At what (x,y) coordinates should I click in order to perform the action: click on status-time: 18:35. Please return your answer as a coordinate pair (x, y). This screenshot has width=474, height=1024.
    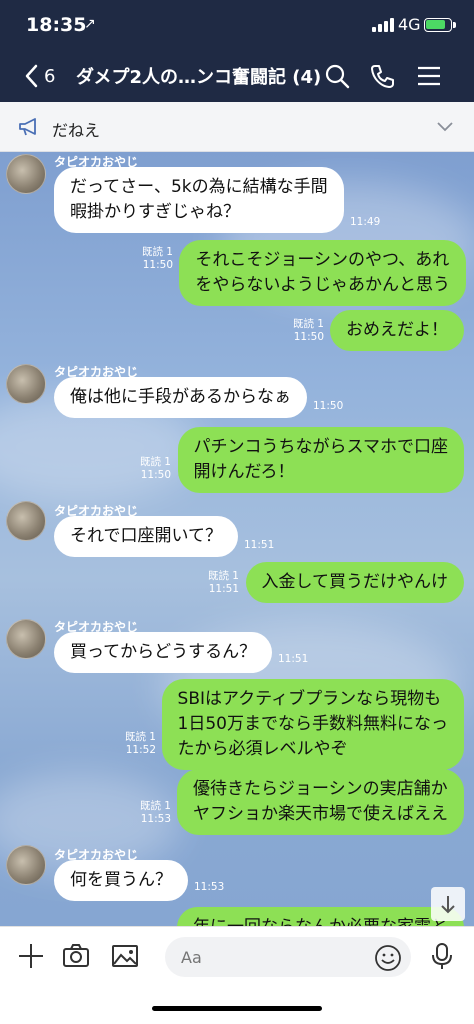
    Looking at the image, I should click on (56, 25).